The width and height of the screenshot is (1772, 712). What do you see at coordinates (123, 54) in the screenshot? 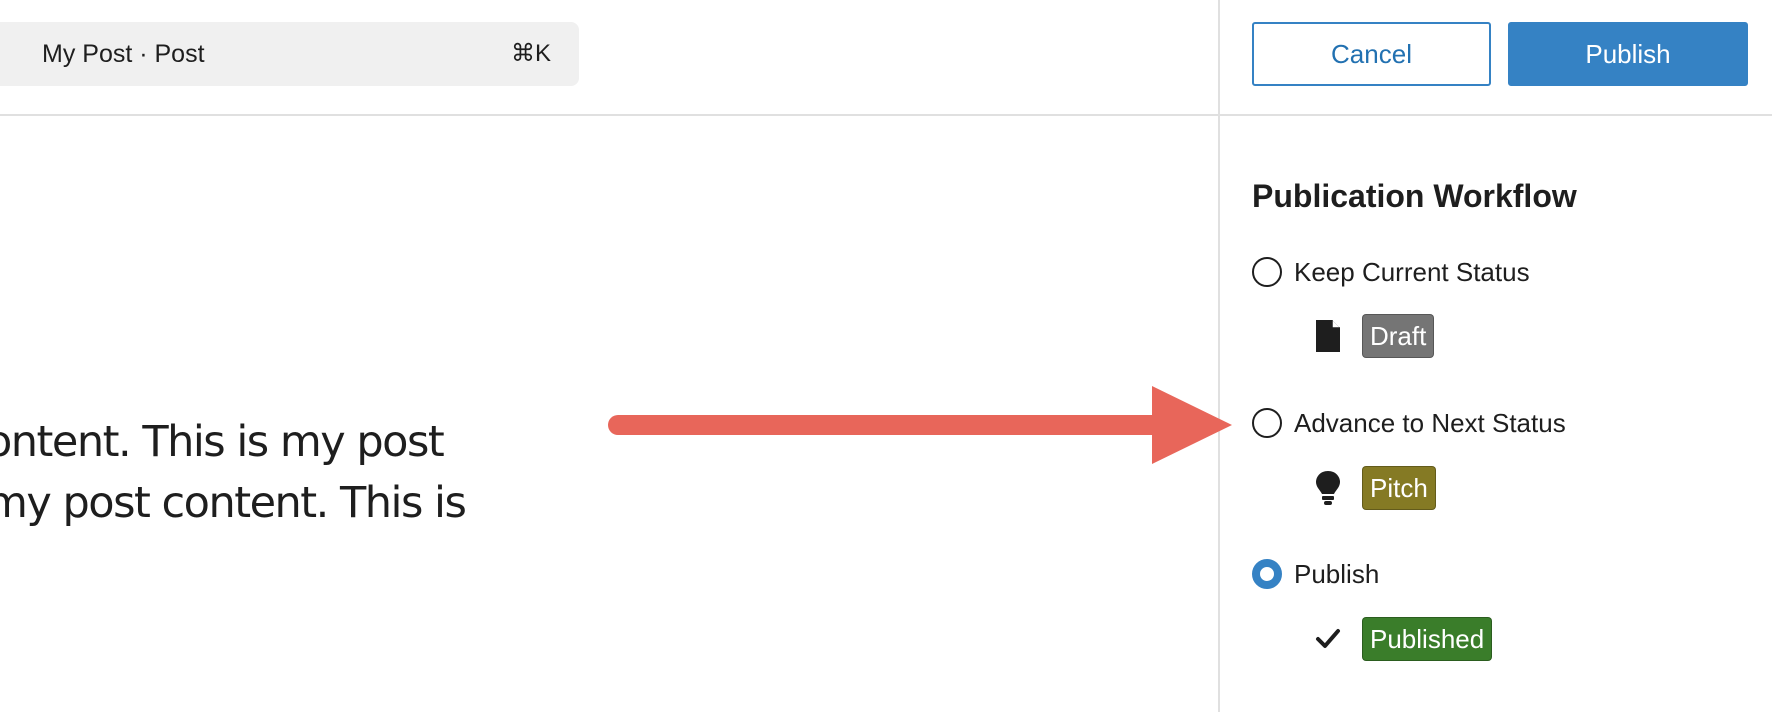
I see `document-title: My Post · Post` at bounding box center [123, 54].